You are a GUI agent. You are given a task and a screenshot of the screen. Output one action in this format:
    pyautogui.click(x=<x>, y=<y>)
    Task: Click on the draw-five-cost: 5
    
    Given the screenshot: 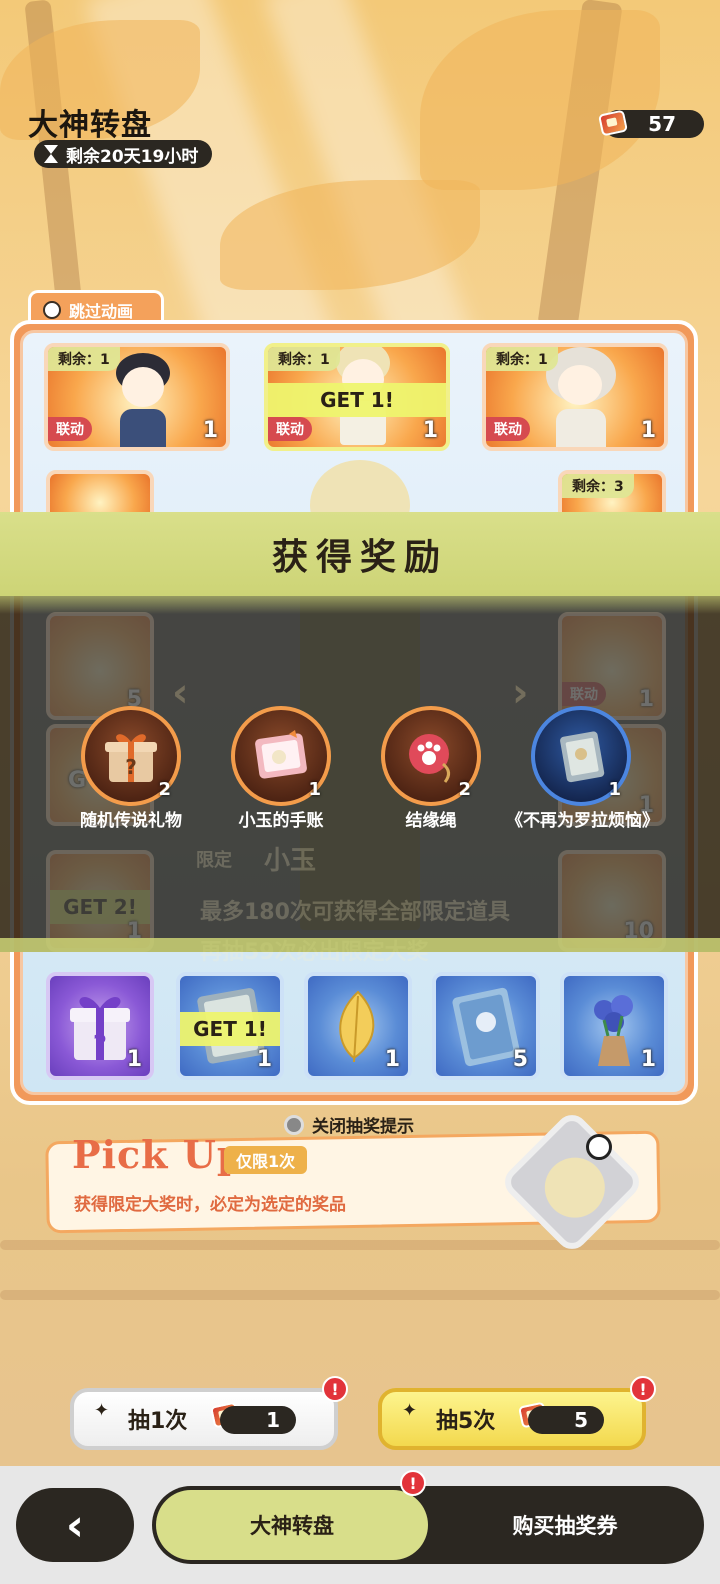 What is the action you would take?
    pyautogui.click(x=566, y=1420)
    